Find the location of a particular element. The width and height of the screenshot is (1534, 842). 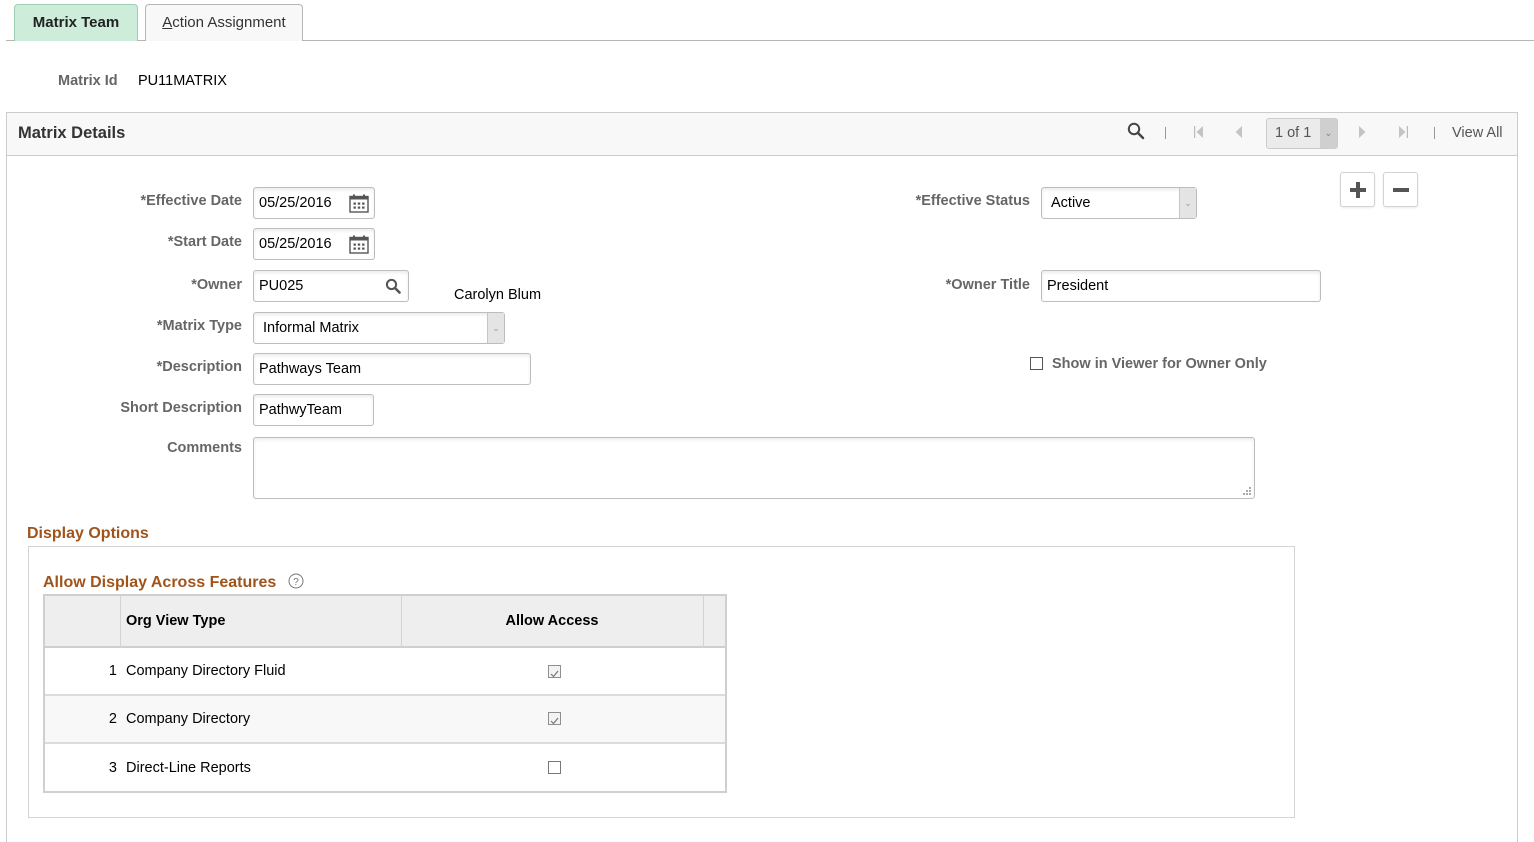

delete-row-button is located at coordinates (1400, 189).